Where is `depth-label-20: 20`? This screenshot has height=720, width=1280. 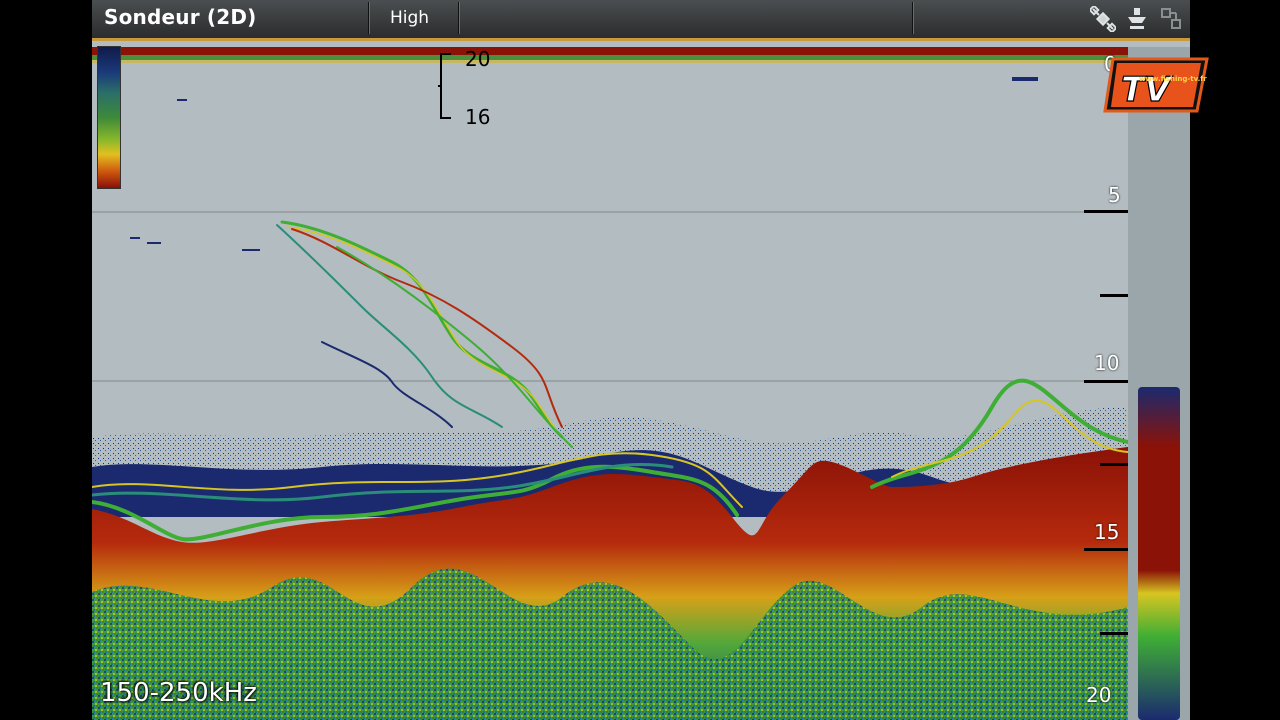 depth-label-20: 20 is located at coordinates (1099, 695).